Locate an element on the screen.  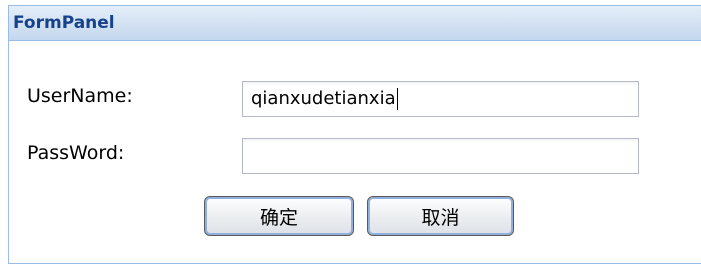
ok-button: 确定 is located at coordinates (279, 216).